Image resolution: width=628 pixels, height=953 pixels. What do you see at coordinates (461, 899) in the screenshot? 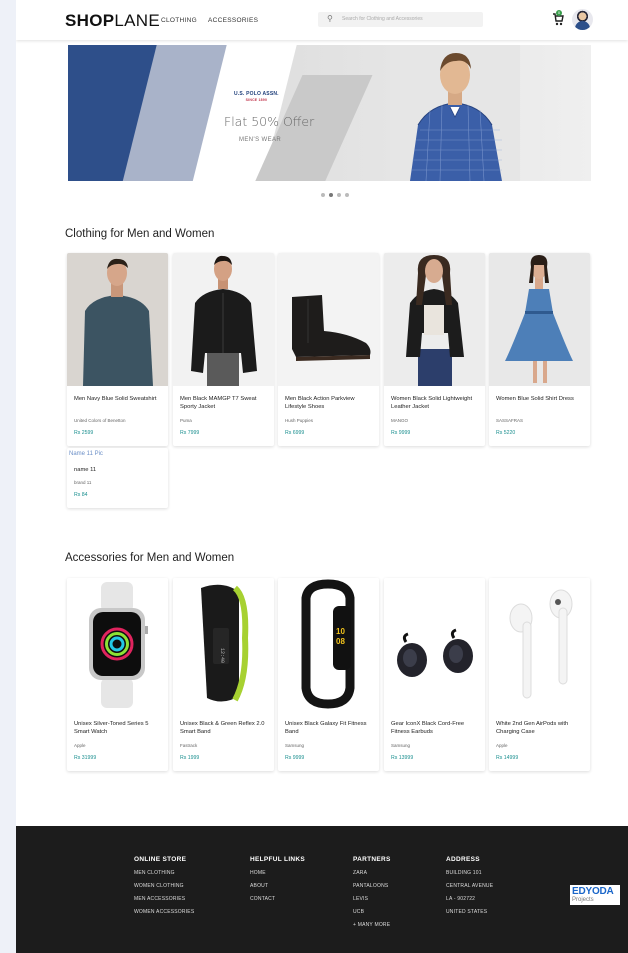
I see `footer-address-line: LA - 902722` at bounding box center [461, 899].